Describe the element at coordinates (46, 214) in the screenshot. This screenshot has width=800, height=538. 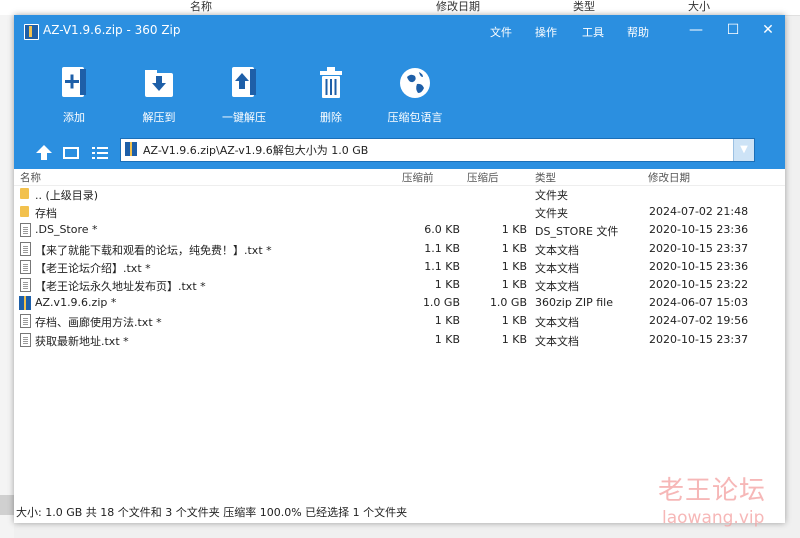
I see `file-name: 存档` at that location.